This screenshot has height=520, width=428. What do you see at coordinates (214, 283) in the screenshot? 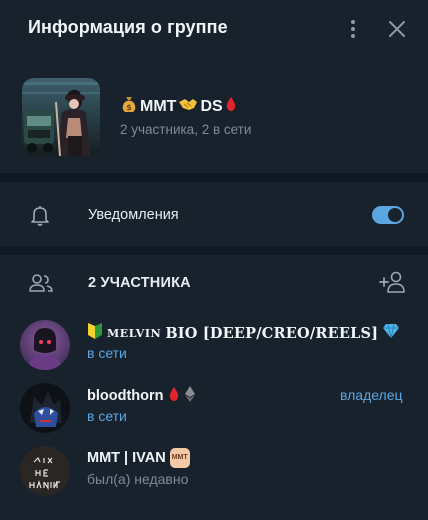
I see `members-header: 2 УЧАСТНИКА` at bounding box center [214, 283].